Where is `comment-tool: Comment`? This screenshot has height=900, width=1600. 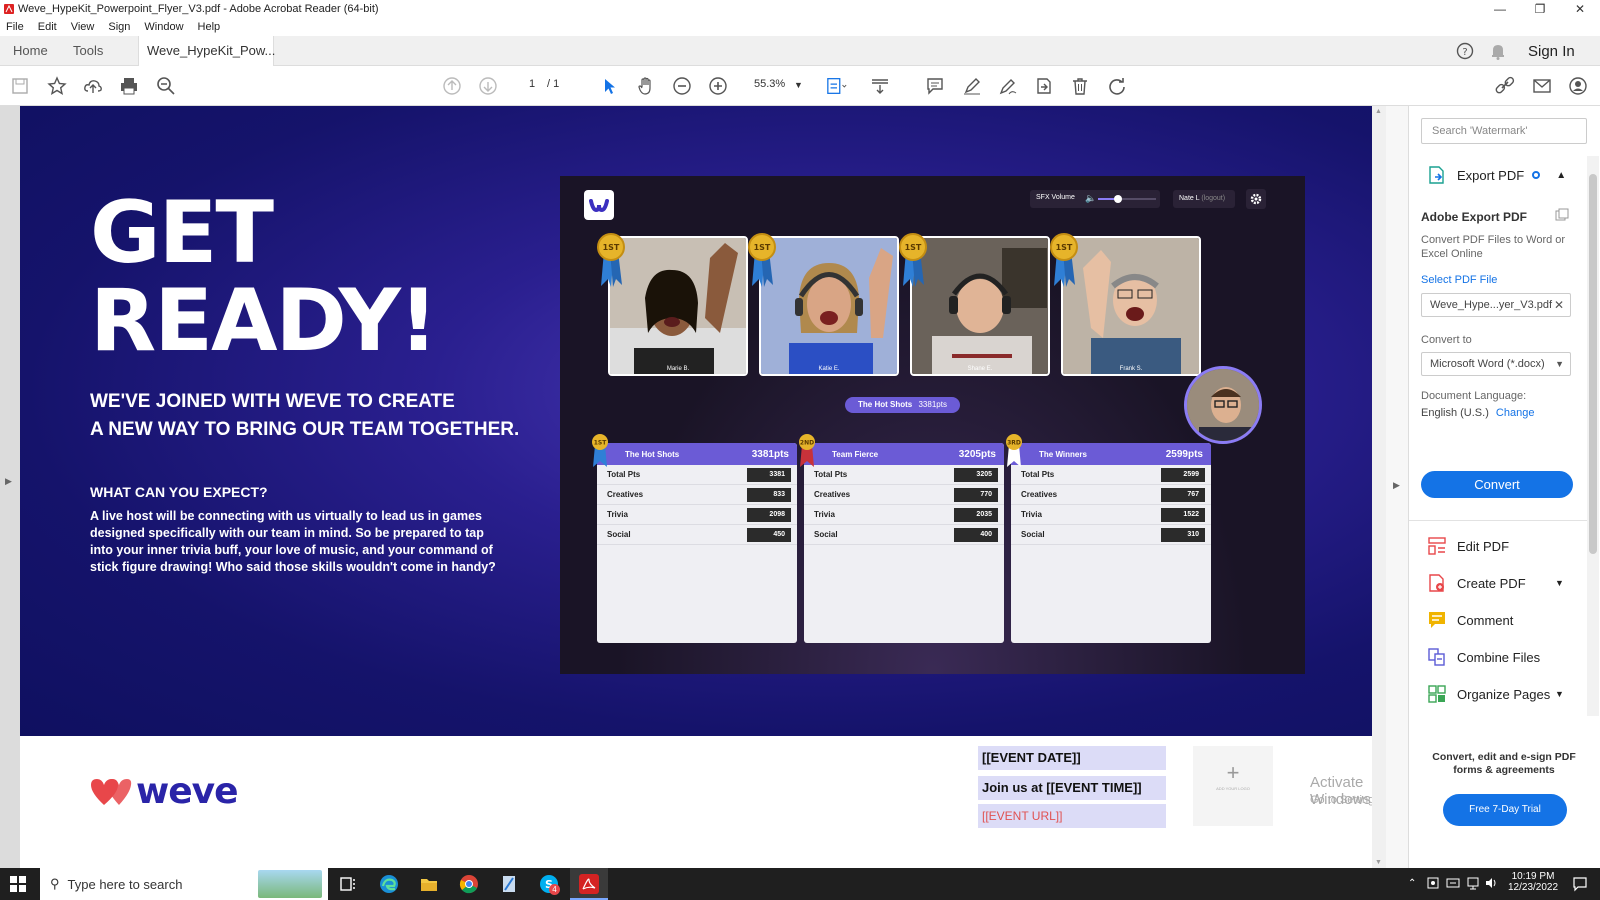
comment-tool: Comment is located at coordinates (1470, 620).